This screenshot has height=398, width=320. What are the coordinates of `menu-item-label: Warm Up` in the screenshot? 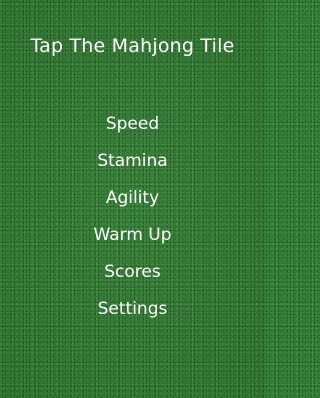 It's located at (132, 235).